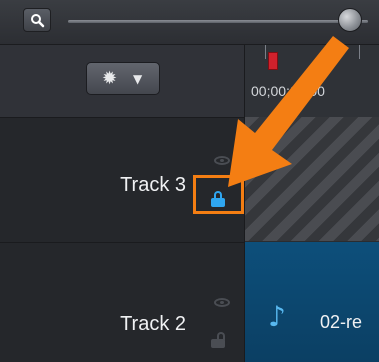  What do you see at coordinates (312, 81) in the screenshot?
I see `timeline-ruler` at bounding box center [312, 81].